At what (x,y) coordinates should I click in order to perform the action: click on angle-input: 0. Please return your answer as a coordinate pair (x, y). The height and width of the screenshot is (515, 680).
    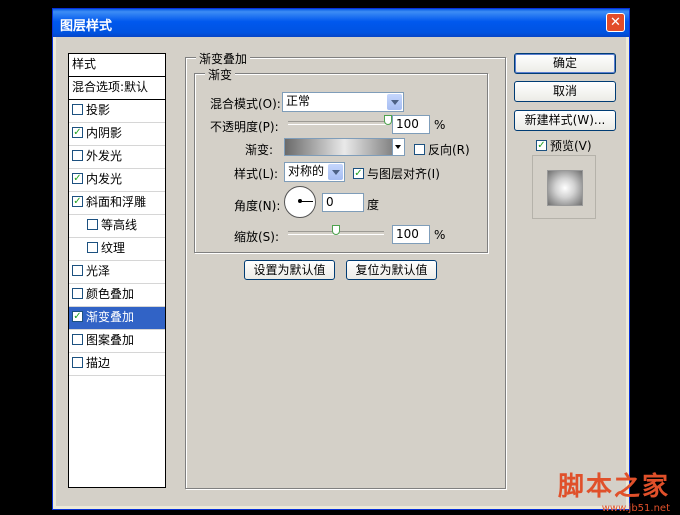
    Looking at the image, I should click on (343, 202).